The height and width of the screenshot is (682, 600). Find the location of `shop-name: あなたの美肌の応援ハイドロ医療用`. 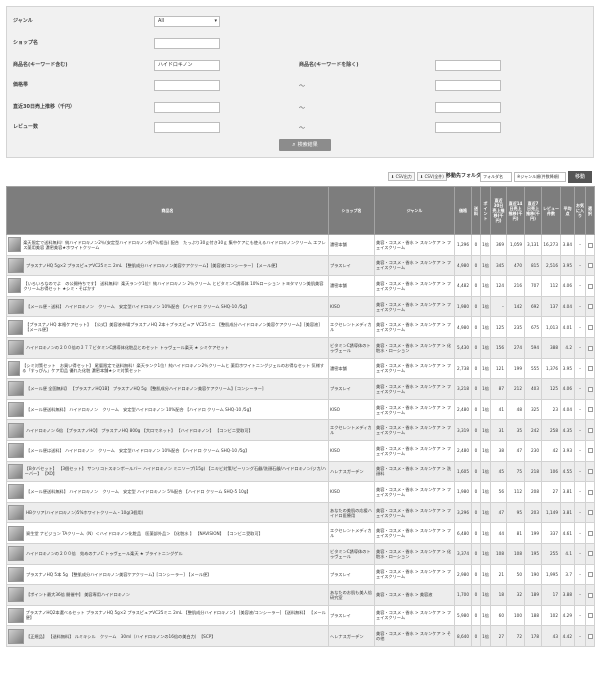

shop-name: あなたの美肌の応援ハイドロ医療用 is located at coordinates (351, 512).